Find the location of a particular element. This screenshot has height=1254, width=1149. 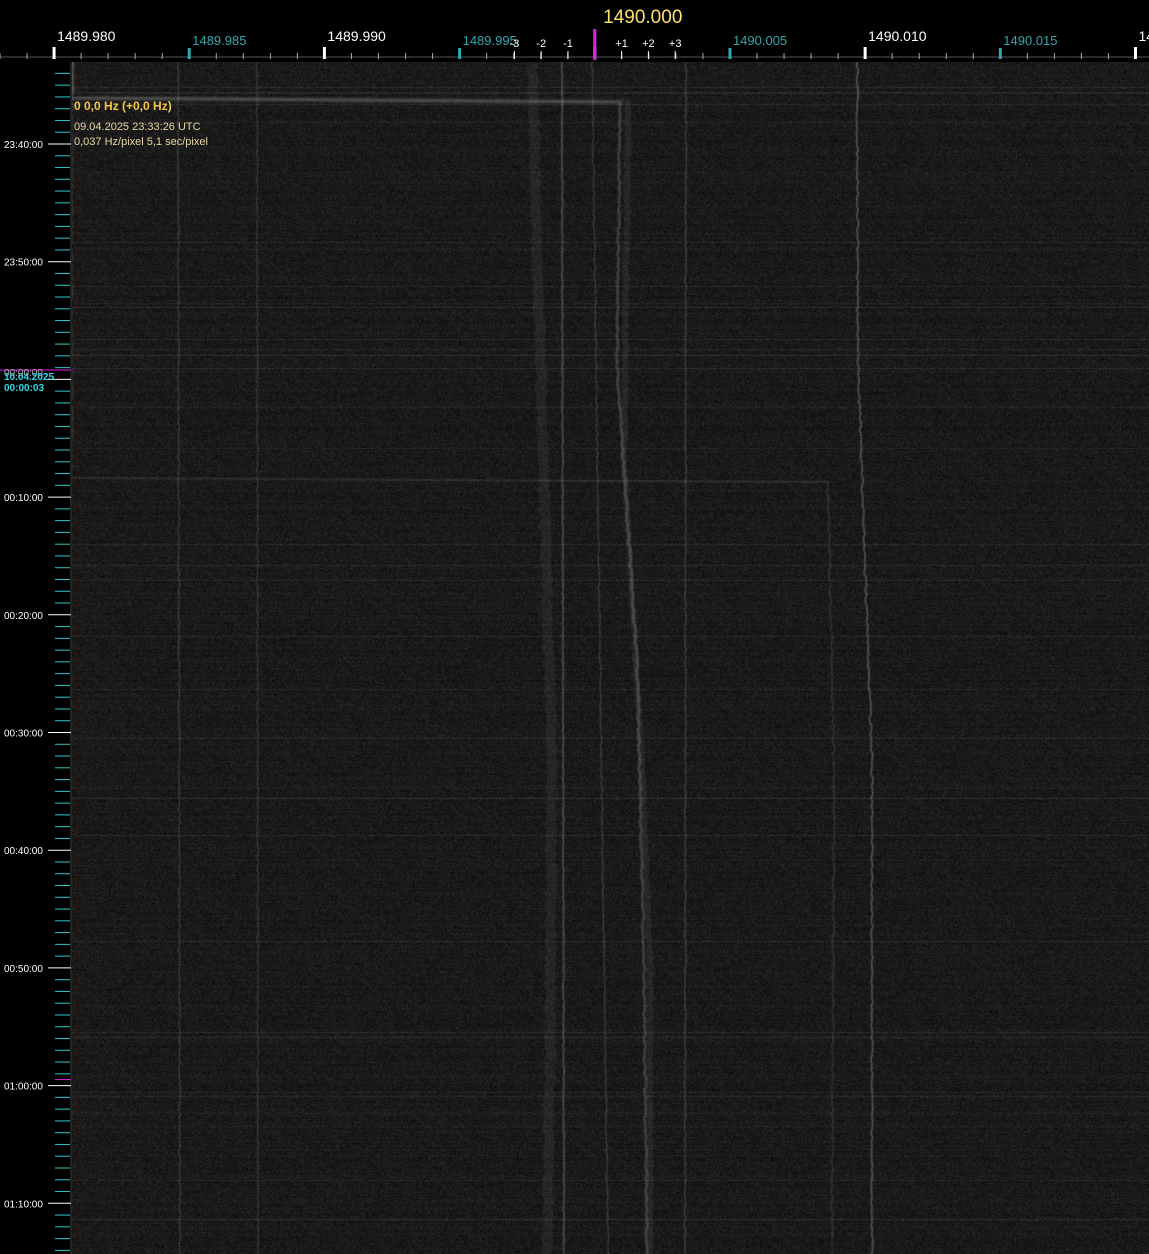

offset-label: +1 is located at coordinates (621, 44).